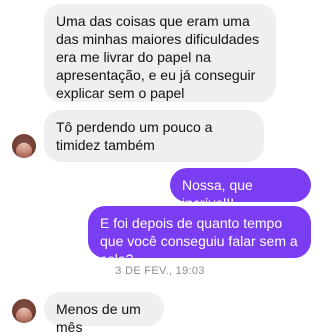 The width and height of the screenshot is (320, 336). Describe the element at coordinates (240, 189) in the screenshot. I see `message-bubble-outgoing: Nossa, que incrível!!` at that location.